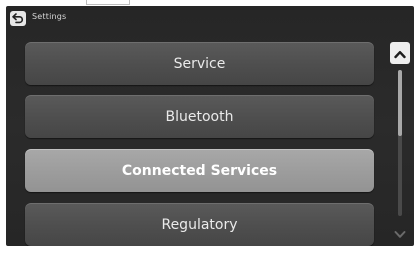 This screenshot has width=420, height=253. I want to click on scroll-thumb, so click(400, 103).